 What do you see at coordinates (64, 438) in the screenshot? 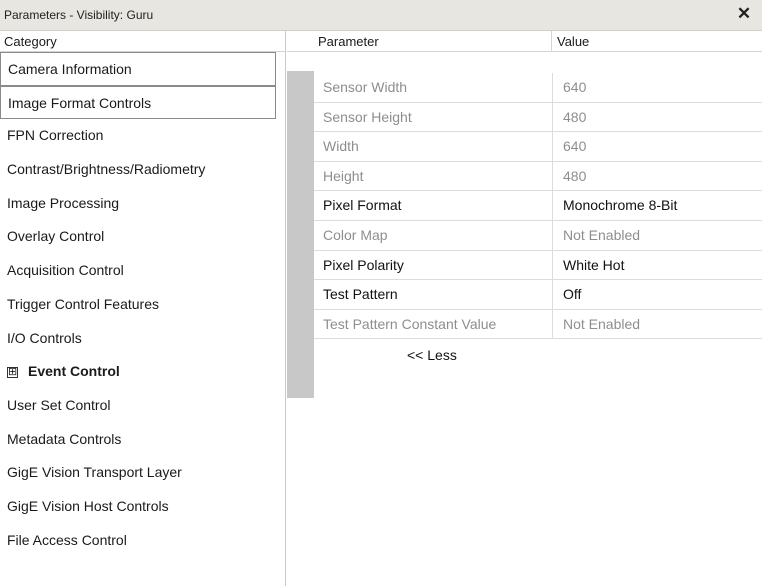
I see `category-item-label: Metadata Controls` at bounding box center [64, 438].